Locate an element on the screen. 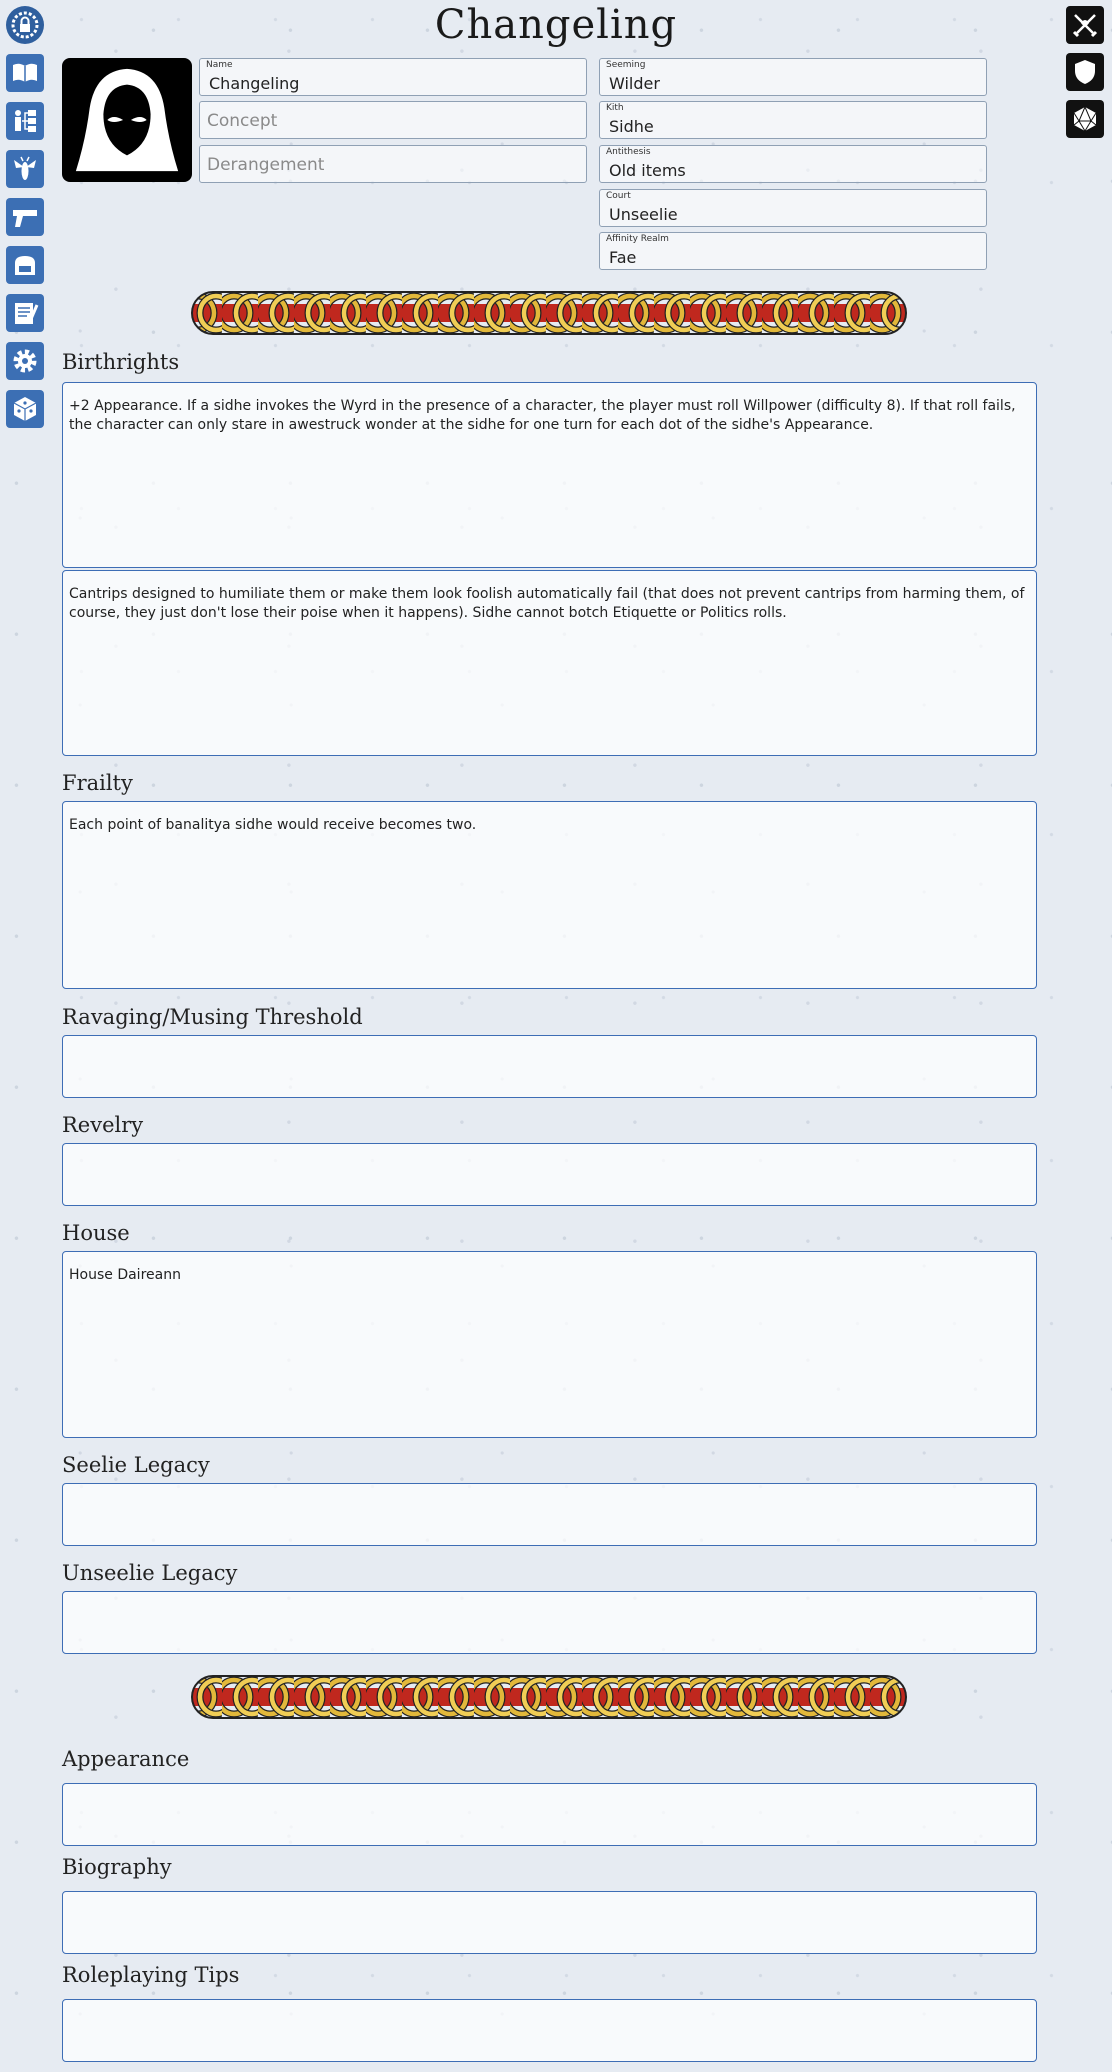 The height and width of the screenshot is (2072, 1112). pistol-icon is located at coordinates (25, 218).